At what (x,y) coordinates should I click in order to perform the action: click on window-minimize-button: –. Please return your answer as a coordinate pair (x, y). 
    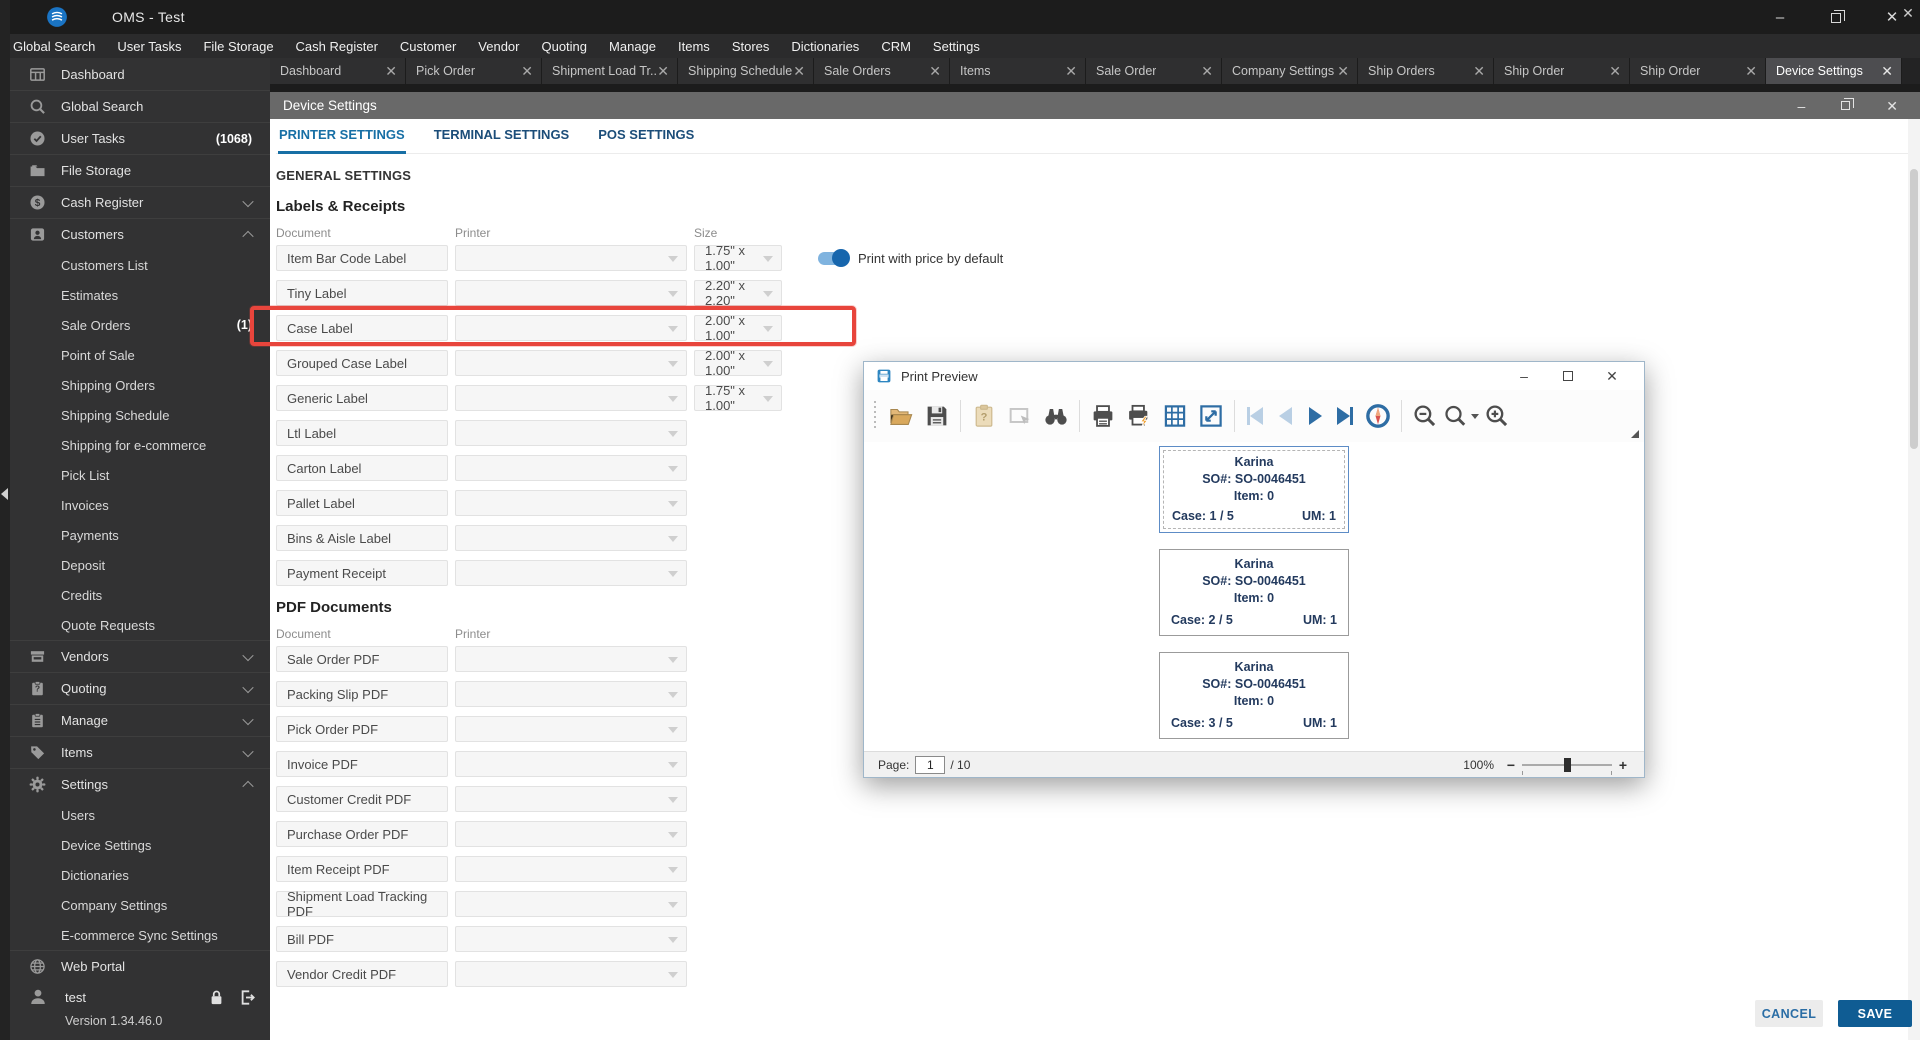
    Looking at the image, I should click on (1780, 17).